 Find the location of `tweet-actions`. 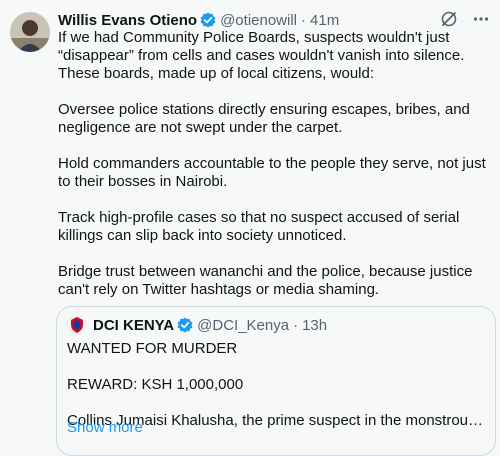

tweet-actions is located at coordinates (465, 19).